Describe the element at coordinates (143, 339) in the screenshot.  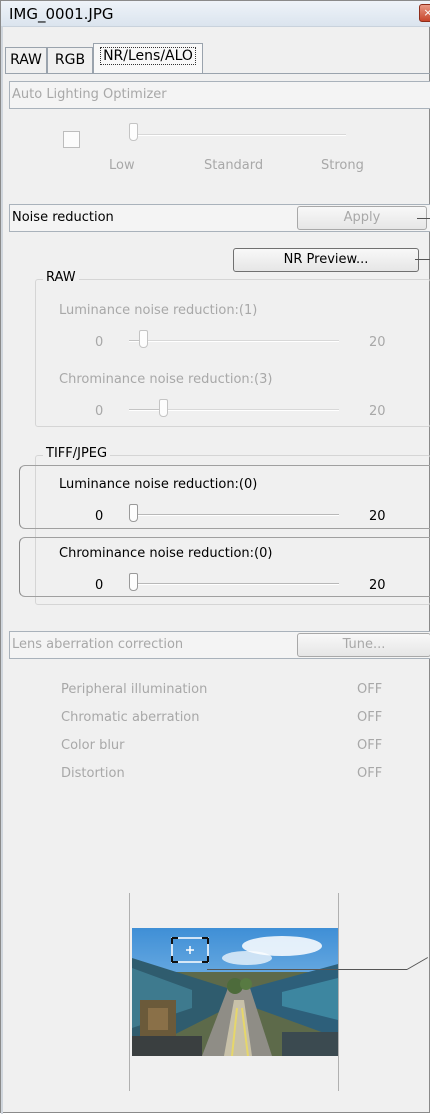
I see `raw-luminance-thumb` at that location.